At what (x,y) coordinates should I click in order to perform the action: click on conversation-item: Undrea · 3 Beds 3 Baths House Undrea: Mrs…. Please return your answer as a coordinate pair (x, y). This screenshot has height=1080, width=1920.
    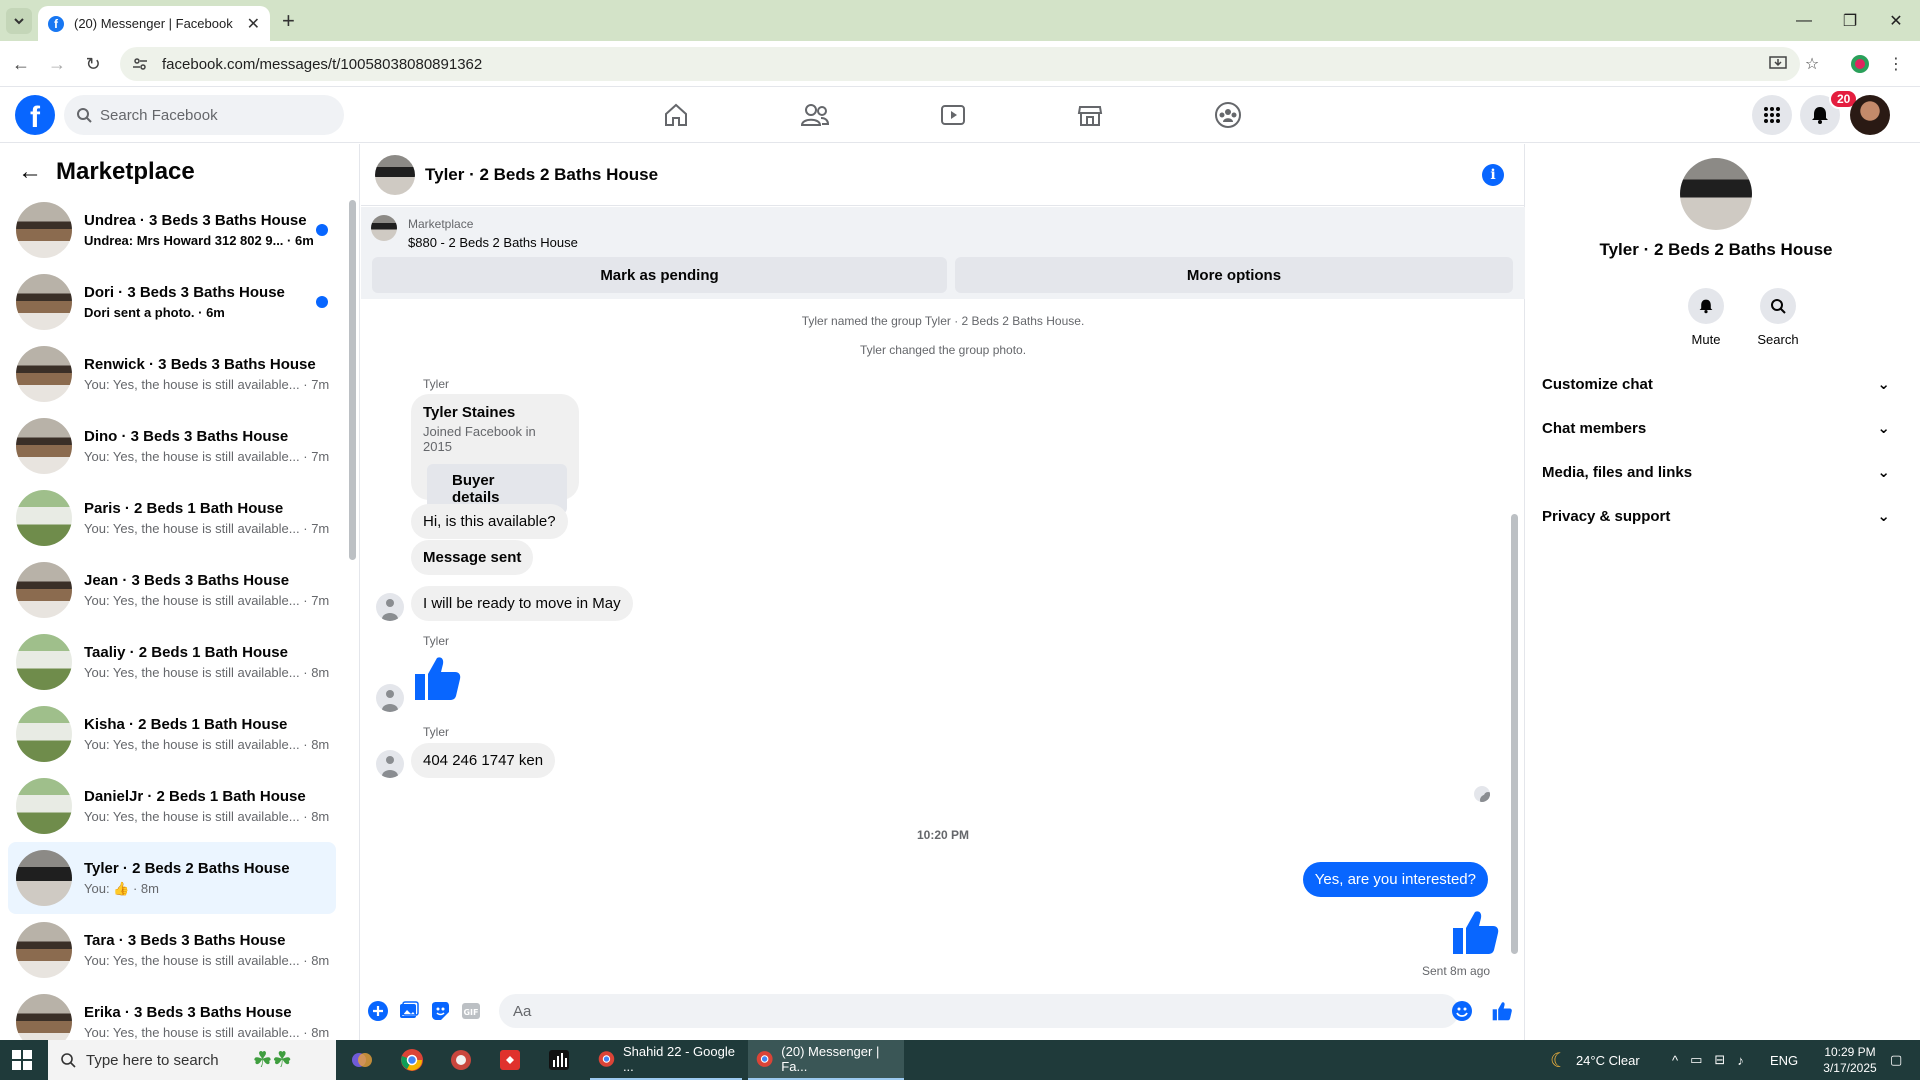
    Looking at the image, I should click on (172, 230).